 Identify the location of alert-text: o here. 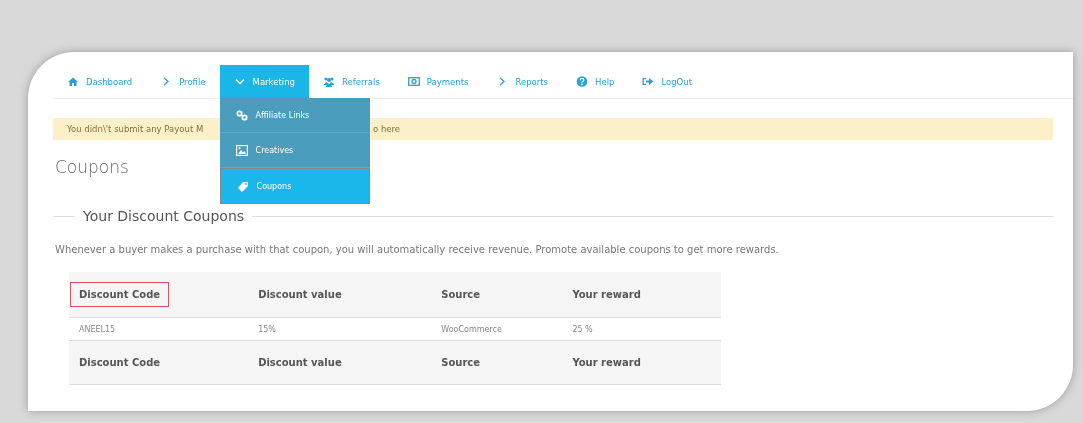
(387, 129).